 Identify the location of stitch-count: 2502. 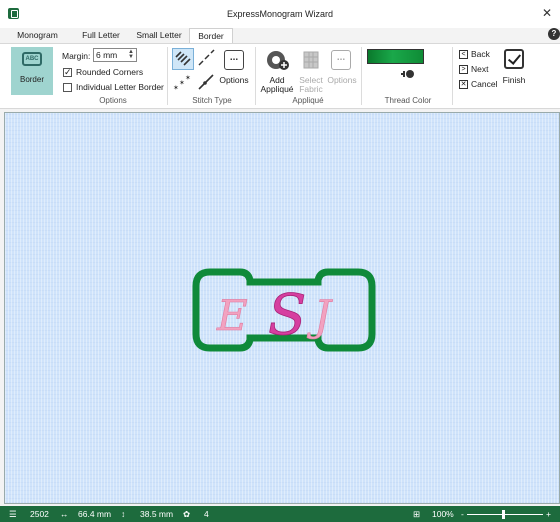
(39, 514).